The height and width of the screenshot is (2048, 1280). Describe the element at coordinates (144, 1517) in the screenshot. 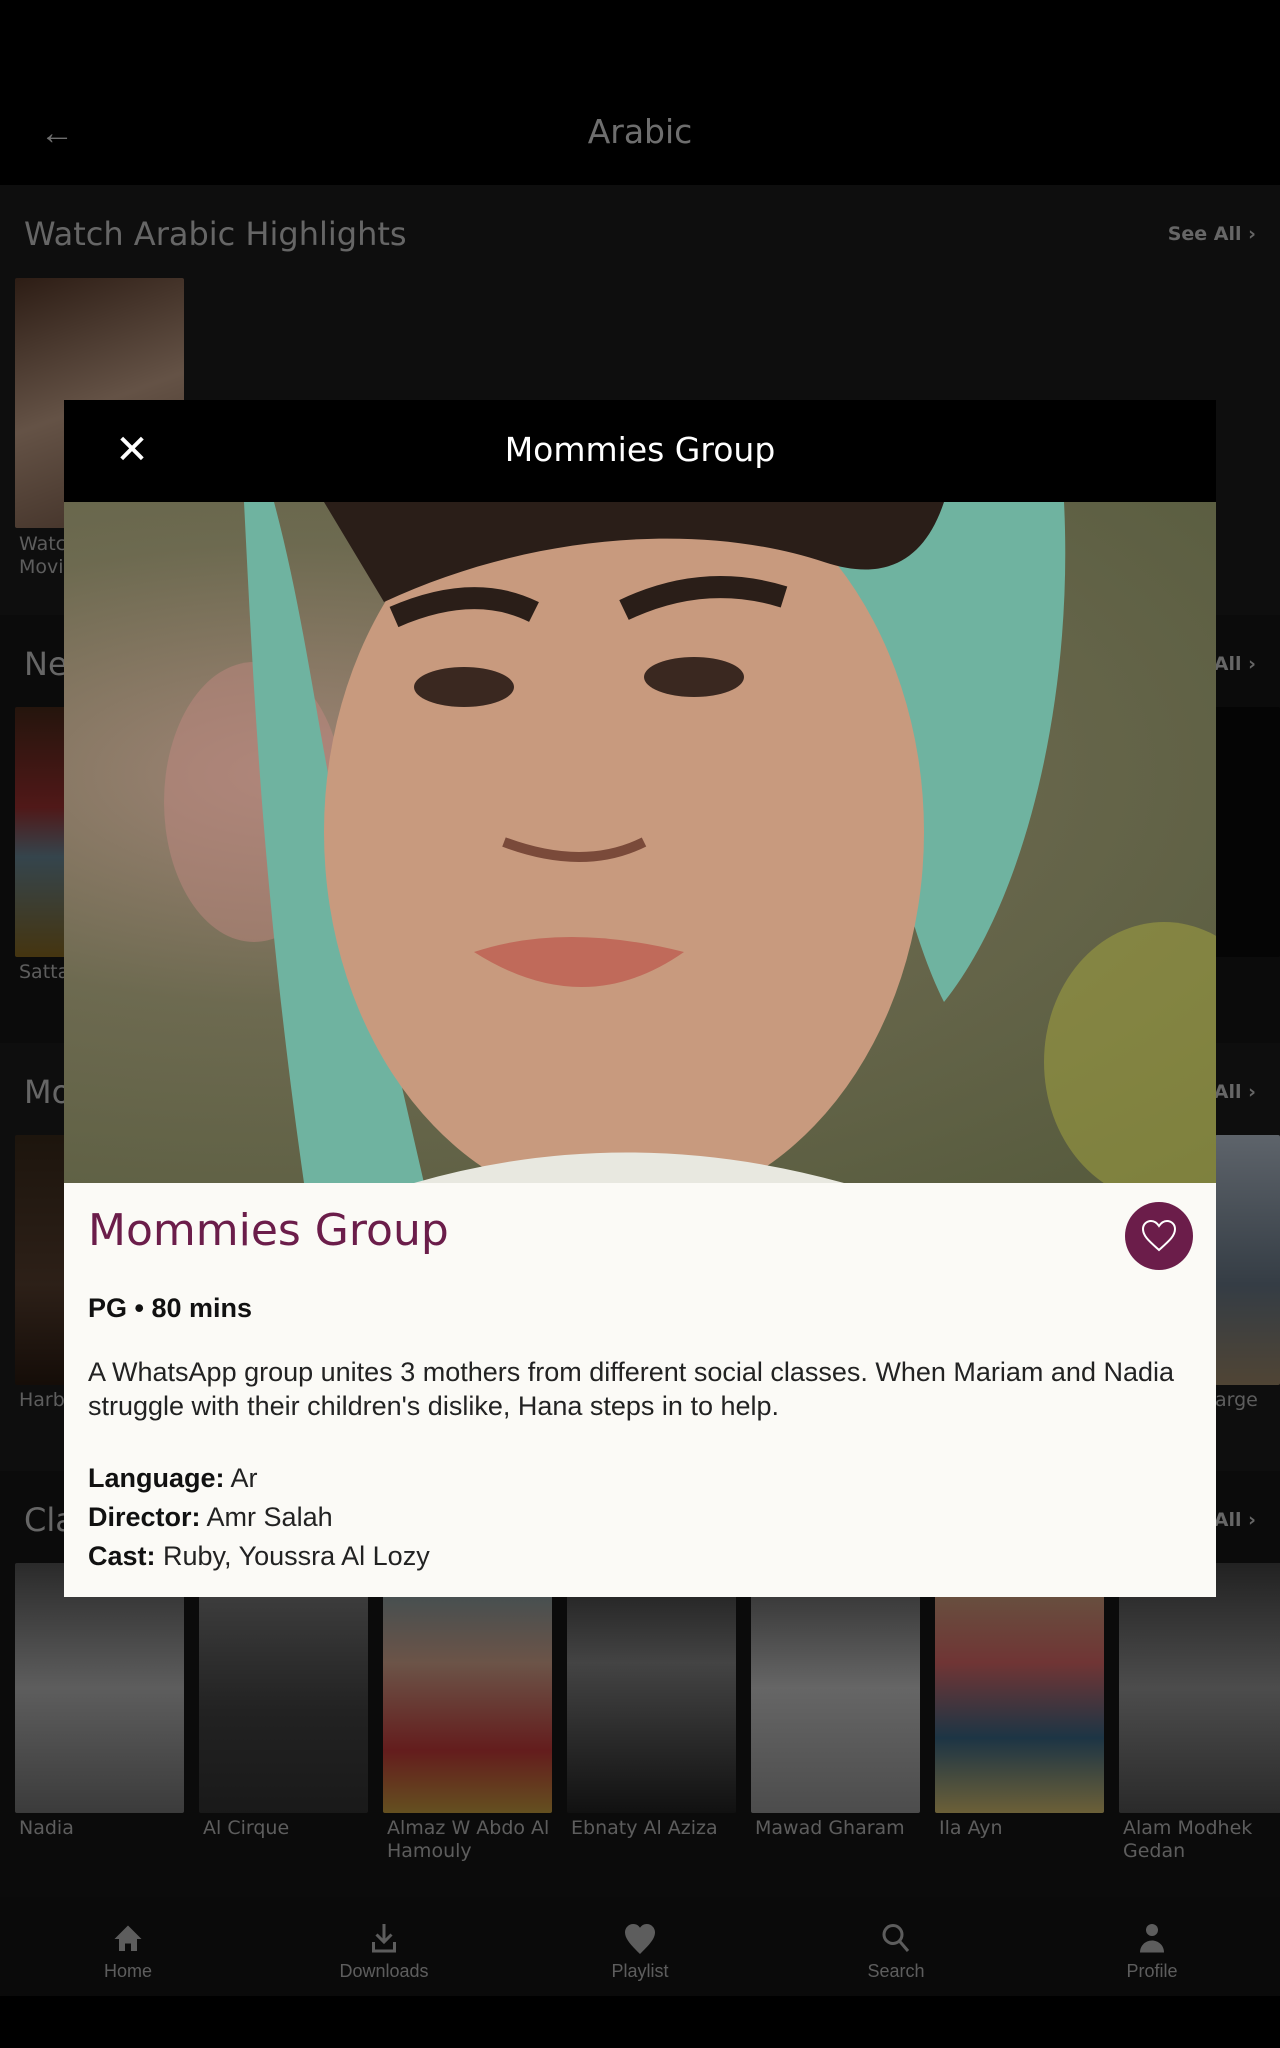

I see `director-label: Director:` at that location.